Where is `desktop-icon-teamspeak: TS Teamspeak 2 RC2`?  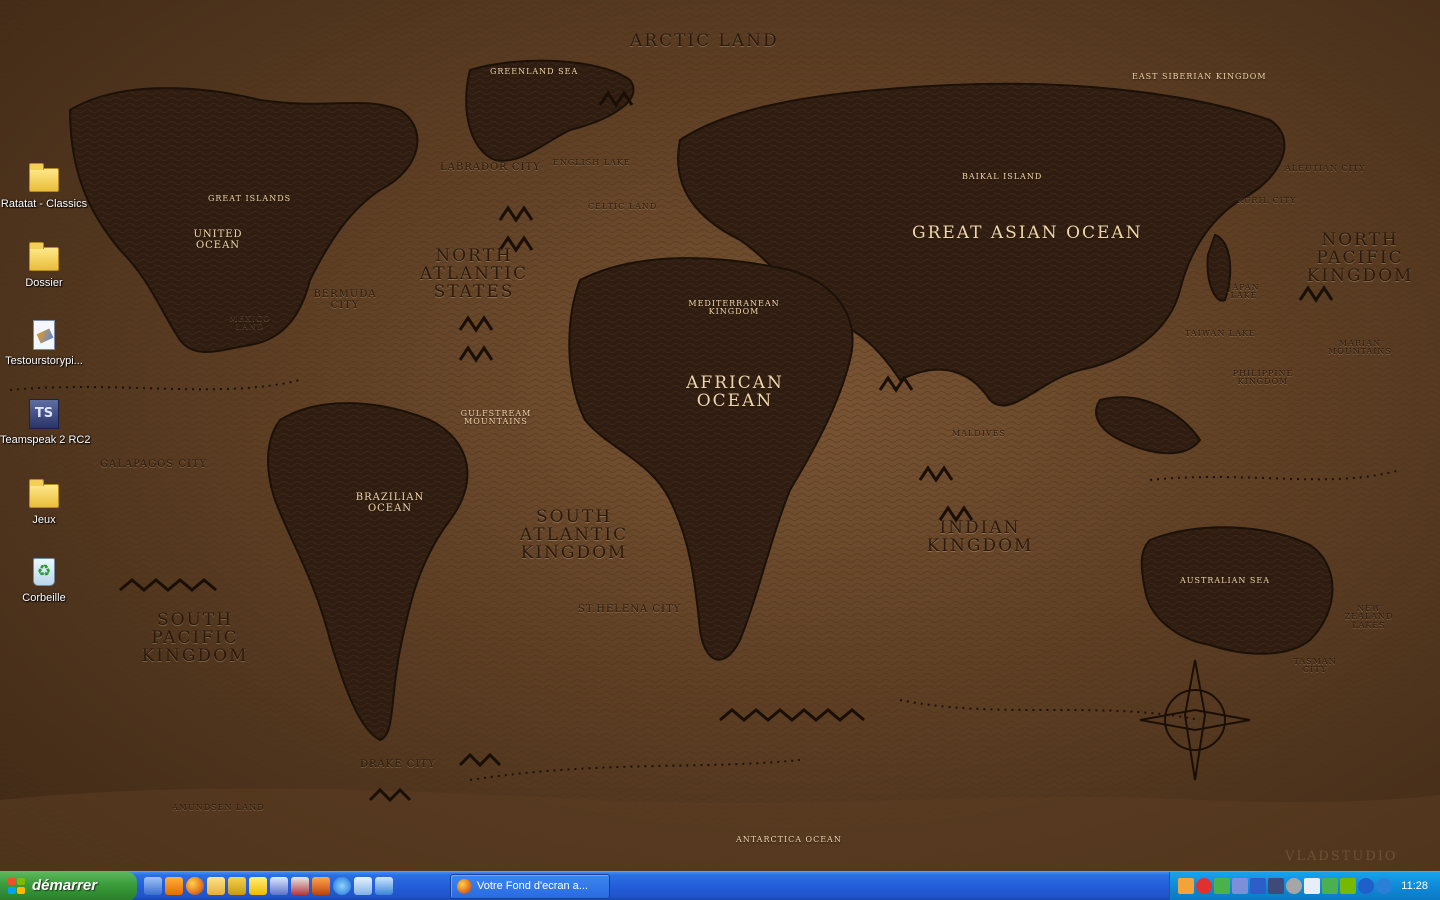 desktop-icon-teamspeak: TS Teamspeak 2 RC2 is located at coordinates (45, 422).